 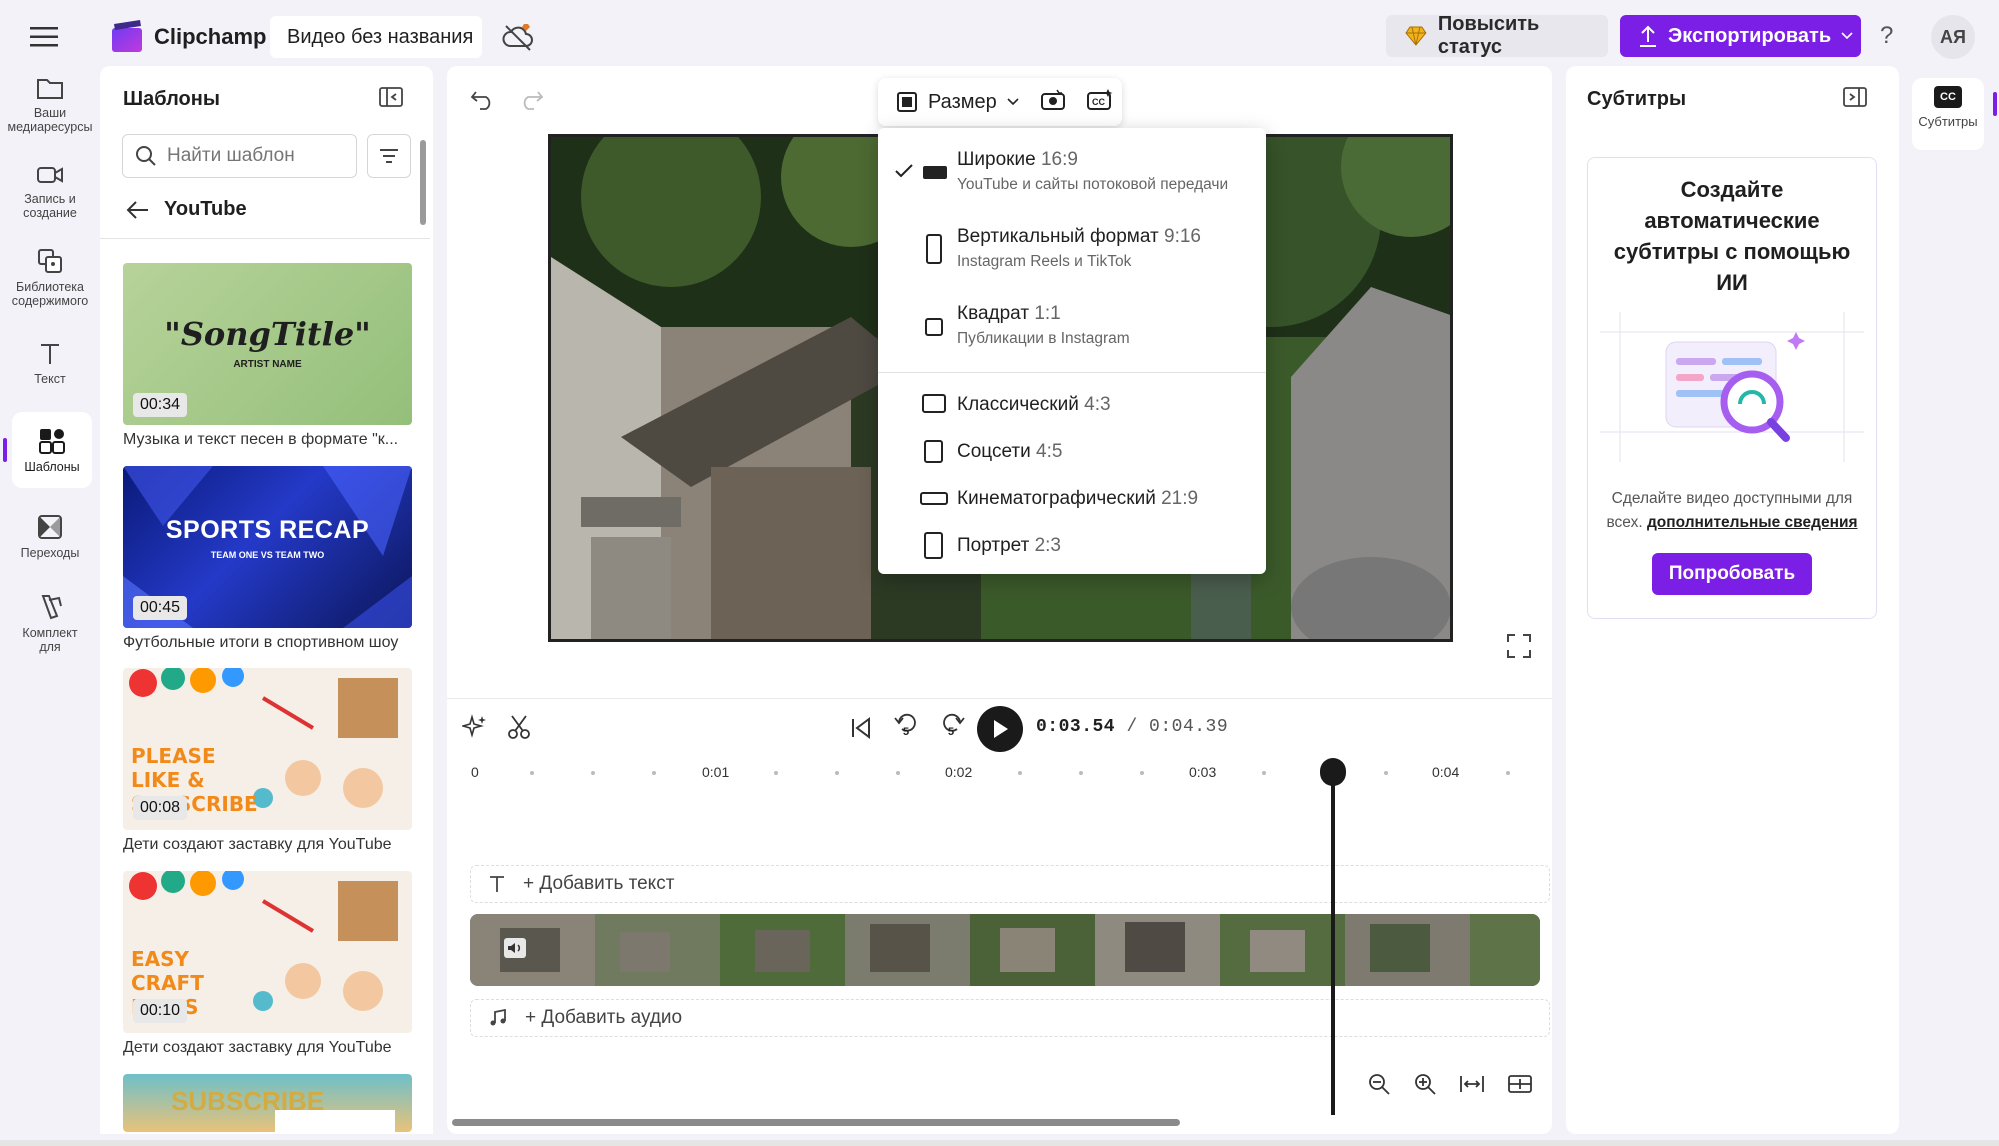 I want to click on clip-frames, so click(x=1005, y=950).